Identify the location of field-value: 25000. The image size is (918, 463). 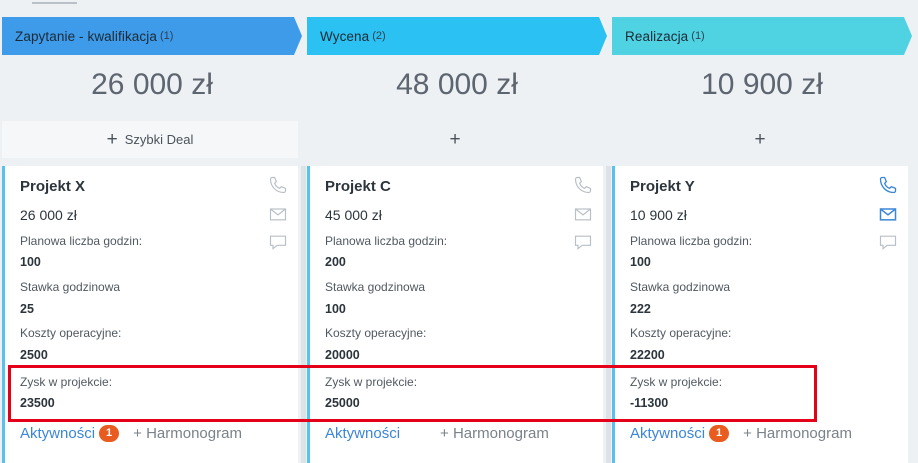
(342, 403).